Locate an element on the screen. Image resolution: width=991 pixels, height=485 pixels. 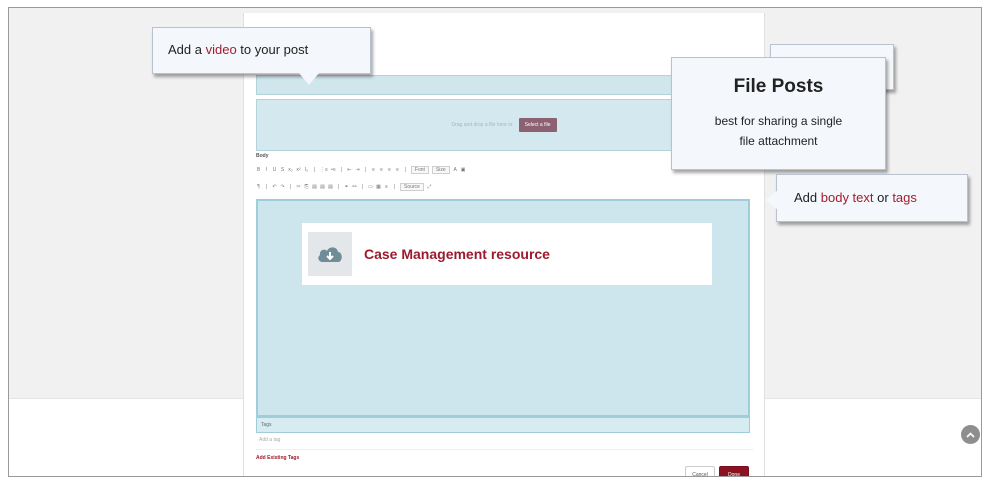
paste-word-button: ▤ is located at coordinates (330, 187).